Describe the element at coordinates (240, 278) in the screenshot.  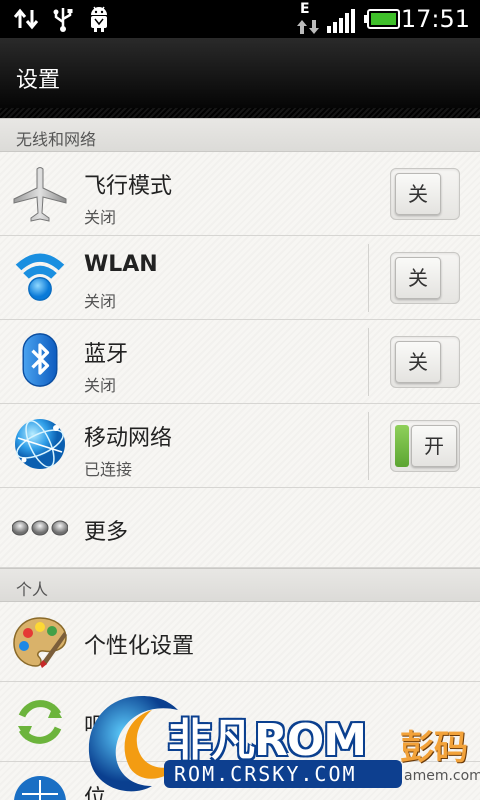
I see `setting-row-wlan: WLAN 关闭 关` at that location.